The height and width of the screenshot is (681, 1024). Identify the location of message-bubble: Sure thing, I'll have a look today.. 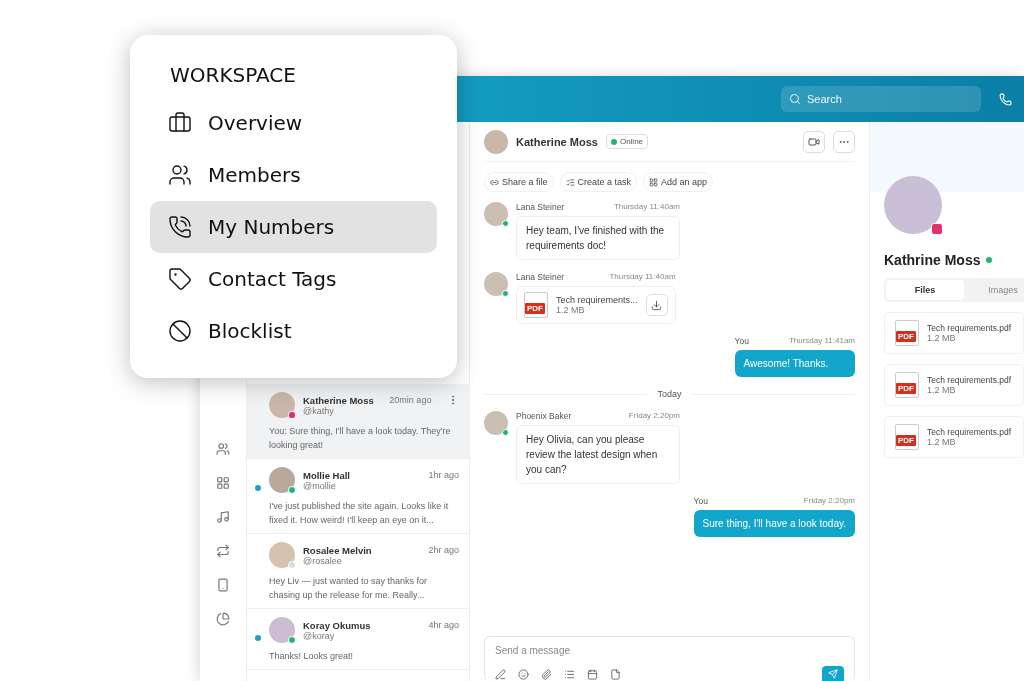
(774, 523).